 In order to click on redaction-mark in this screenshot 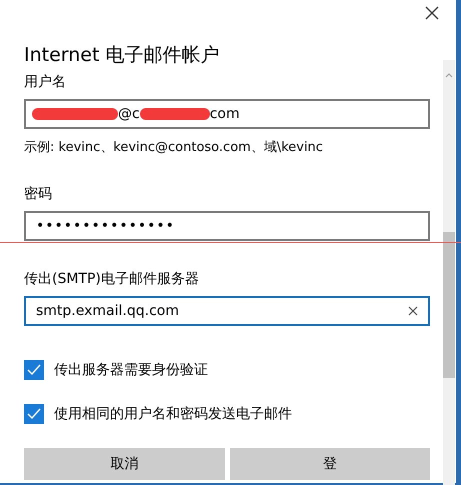, I will do `click(175, 114)`.